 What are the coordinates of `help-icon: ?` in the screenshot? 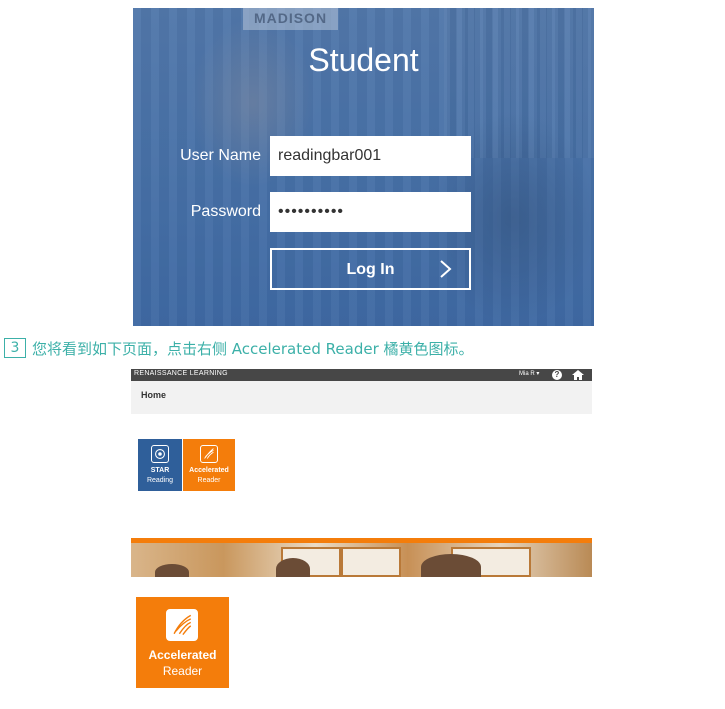 It's located at (557, 375).